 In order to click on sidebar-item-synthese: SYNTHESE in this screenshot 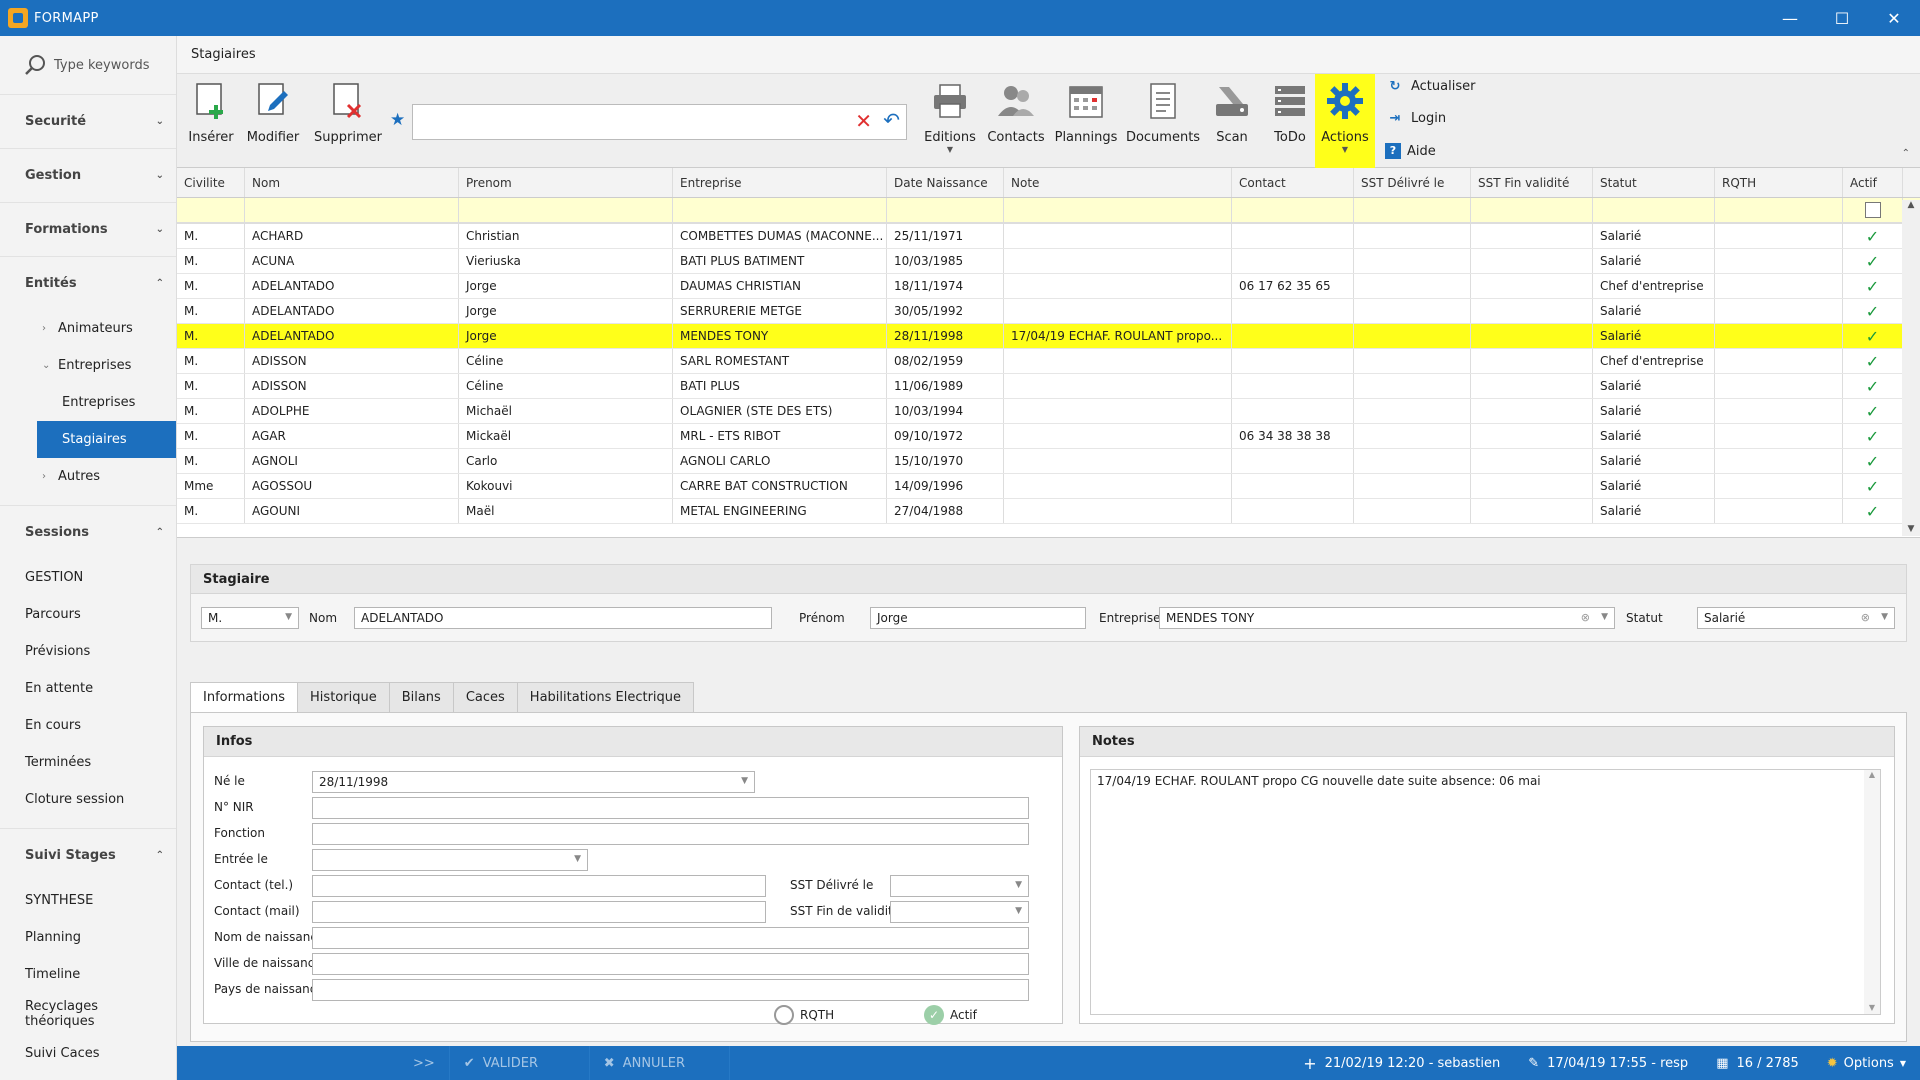, I will do `click(88, 900)`.